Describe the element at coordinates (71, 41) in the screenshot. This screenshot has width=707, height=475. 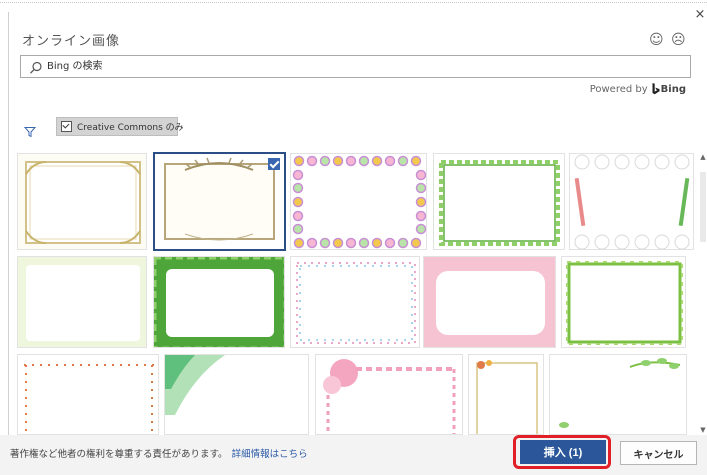
I see `dialog-title: オンライン画像` at that location.